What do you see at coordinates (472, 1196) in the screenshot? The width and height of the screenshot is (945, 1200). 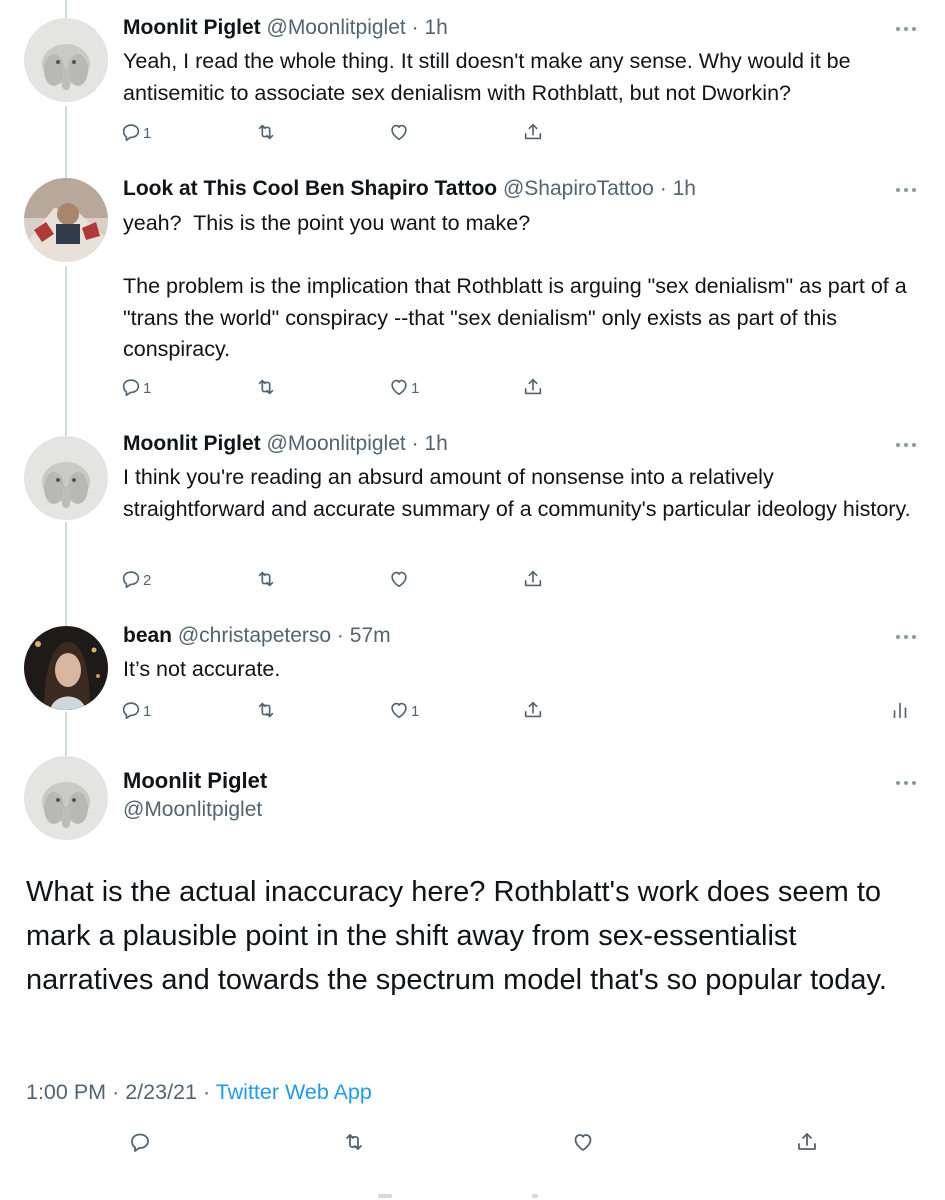 I see `cropped-content-edge` at bounding box center [472, 1196].